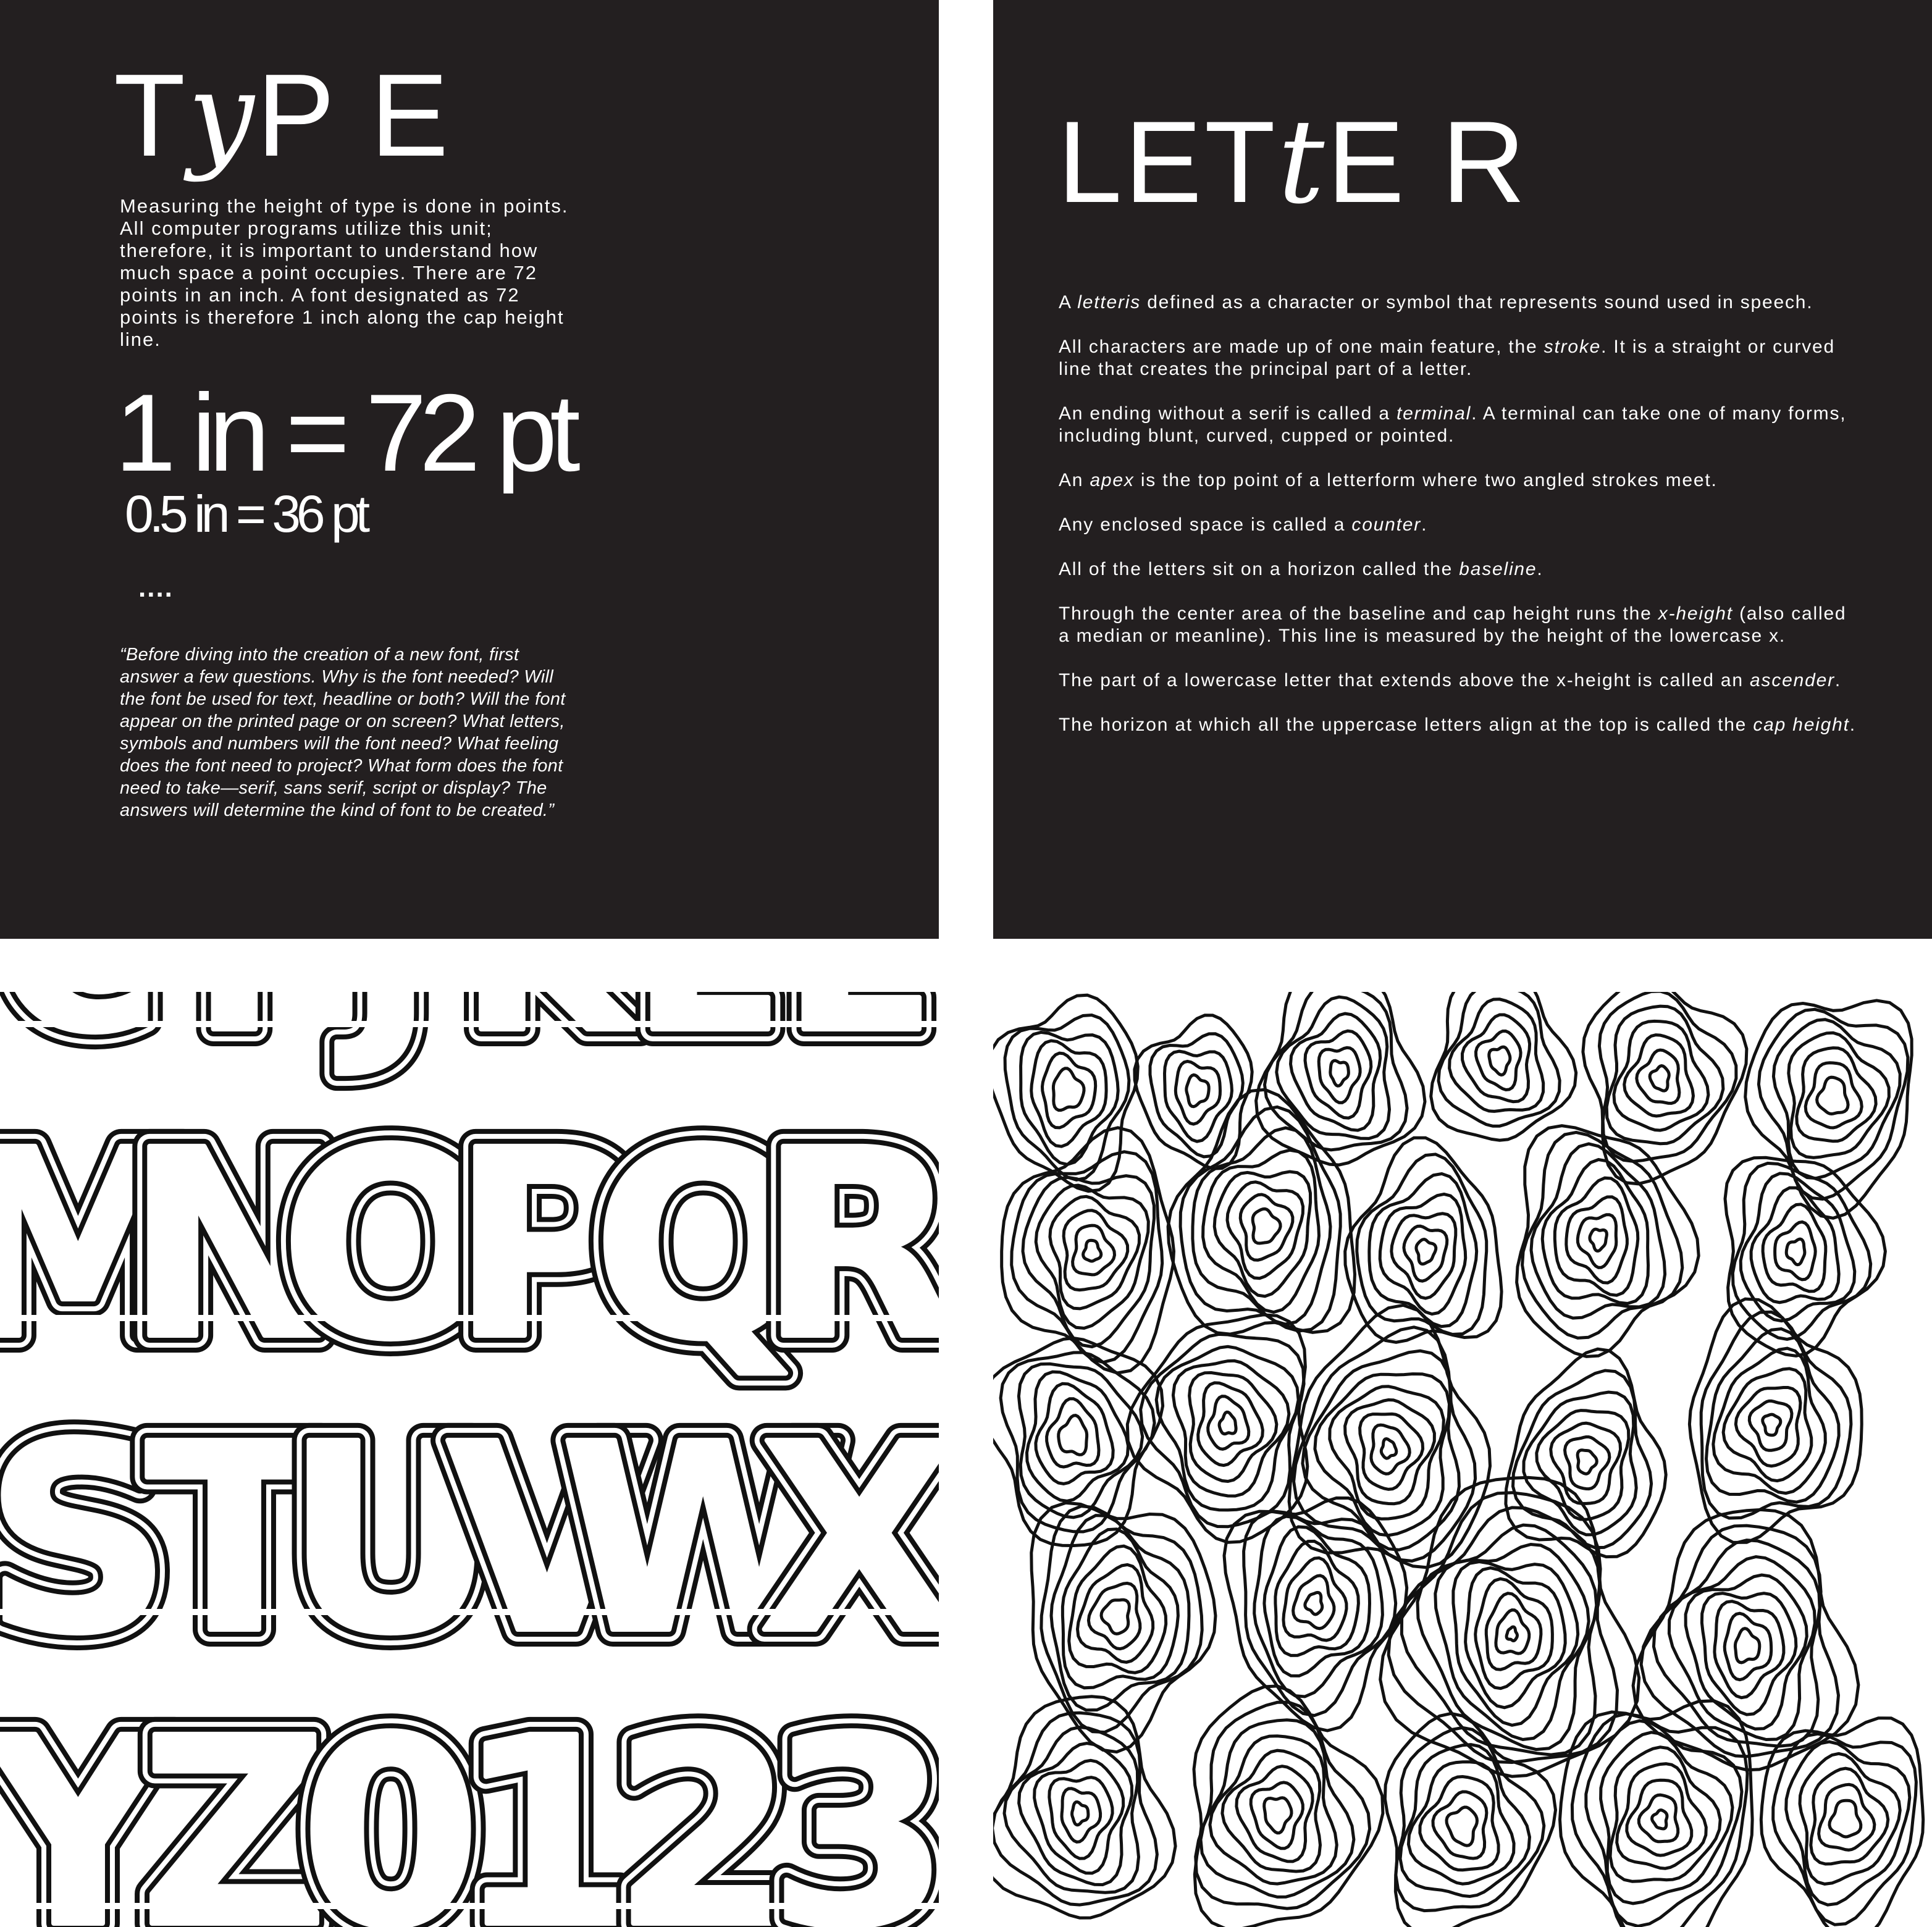 The width and height of the screenshot is (1932, 1927). What do you see at coordinates (1068, 302) in the screenshot?
I see `definition-text: A` at bounding box center [1068, 302].